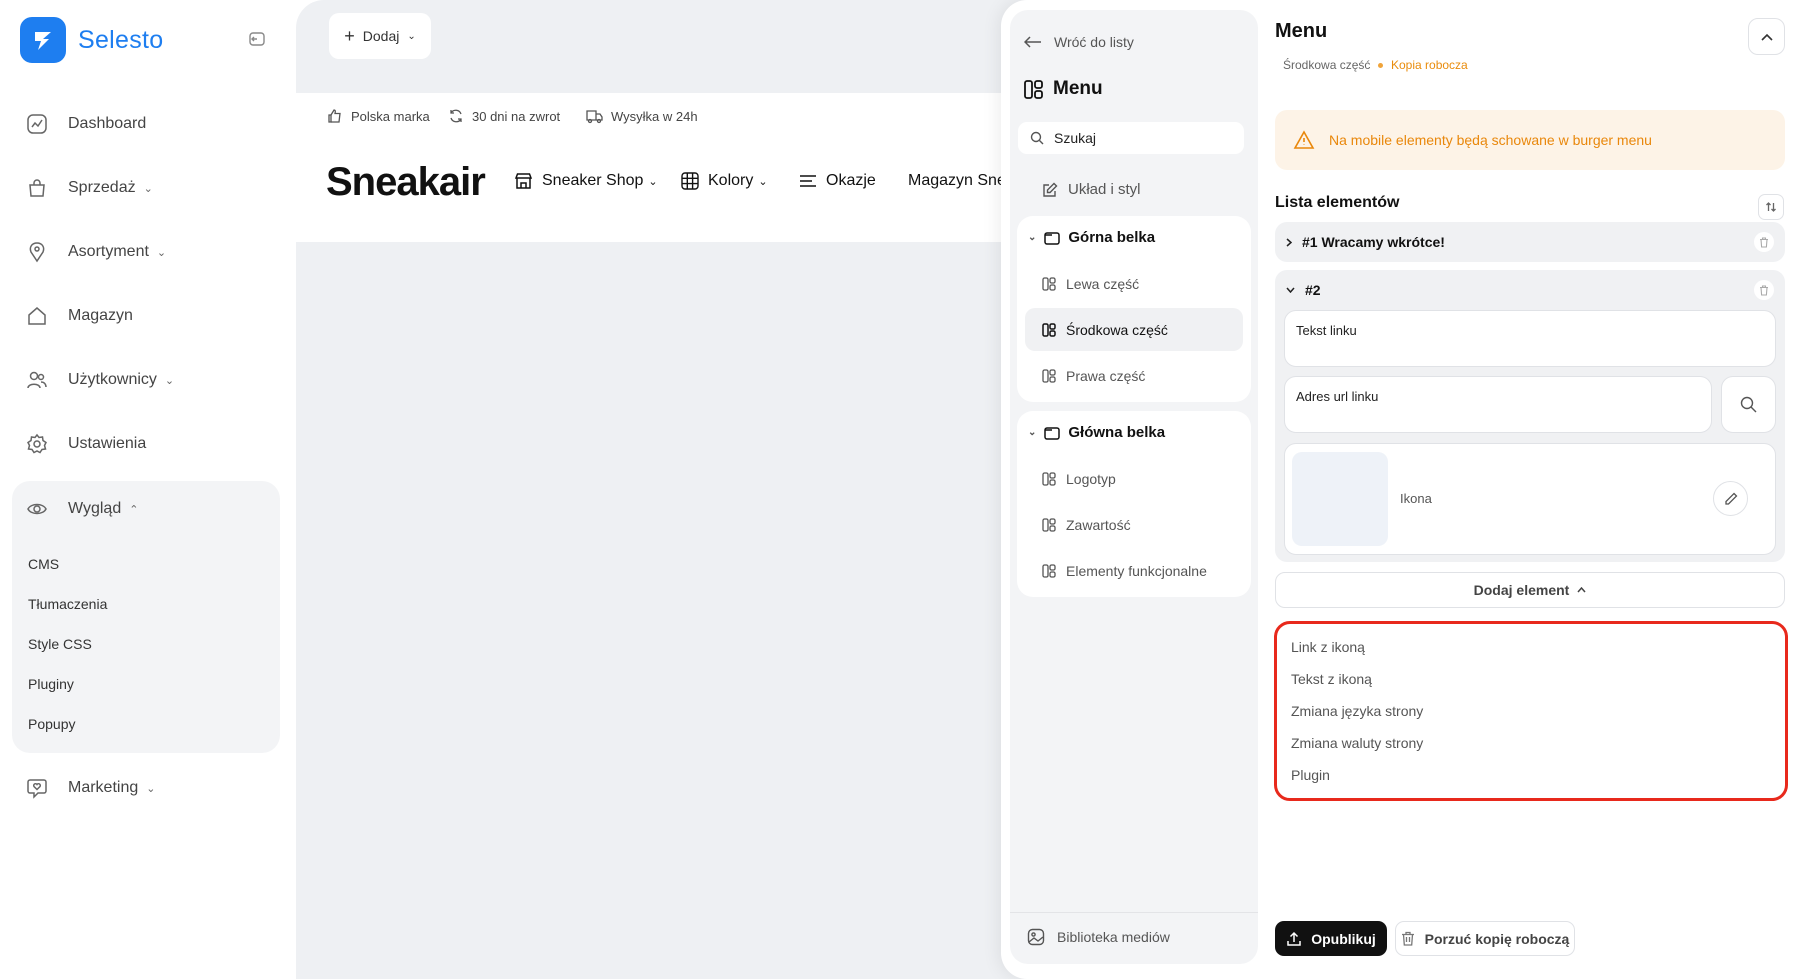 Image resolution: width=1807 pixels, height=979 pixels. I want to click on media-library-link: Biblioteka mediów, so click(1098, 937).